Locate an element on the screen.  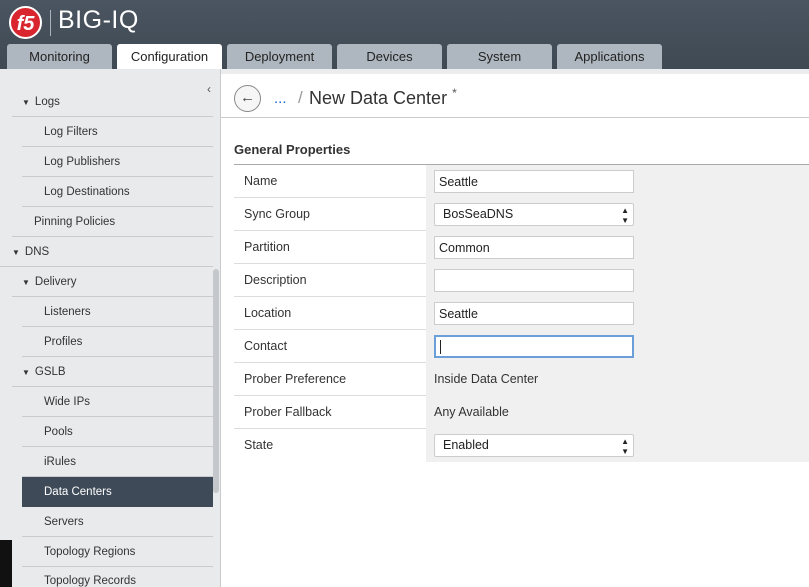
state-value: Enabled is located at coordinates (466, 445).